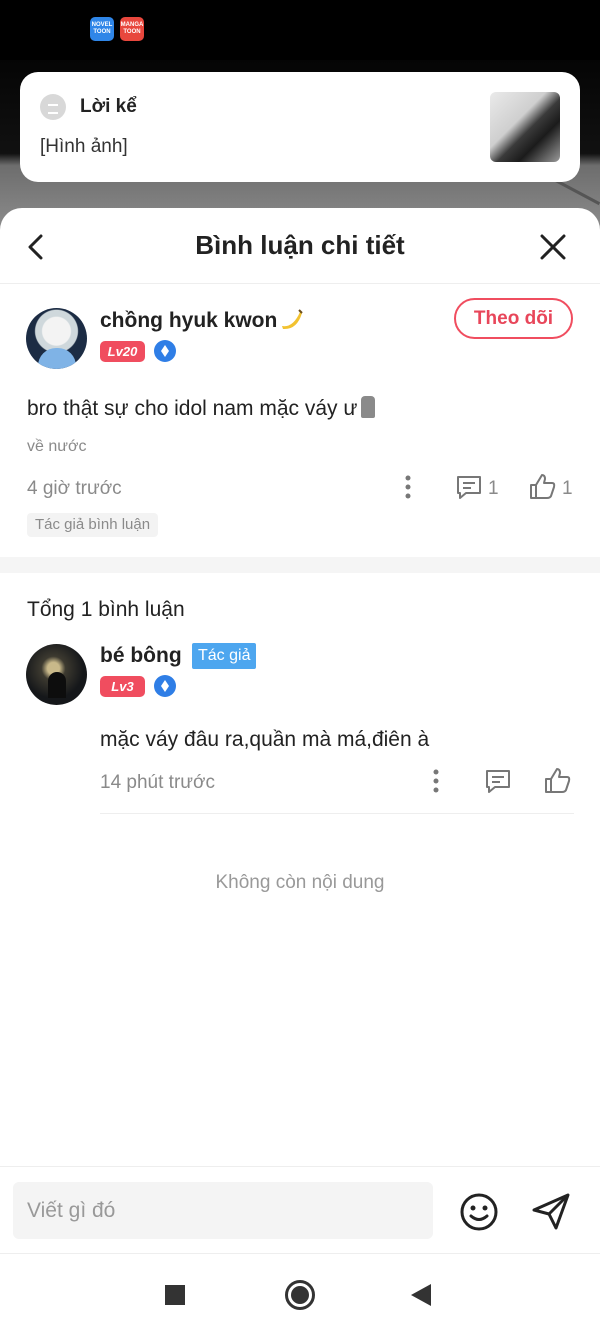  What do you see at coordinates (300, 127) in the screenshot?
I see `story-card: Lời kể [Hình ảnh]` at bounding box center [300, 127].